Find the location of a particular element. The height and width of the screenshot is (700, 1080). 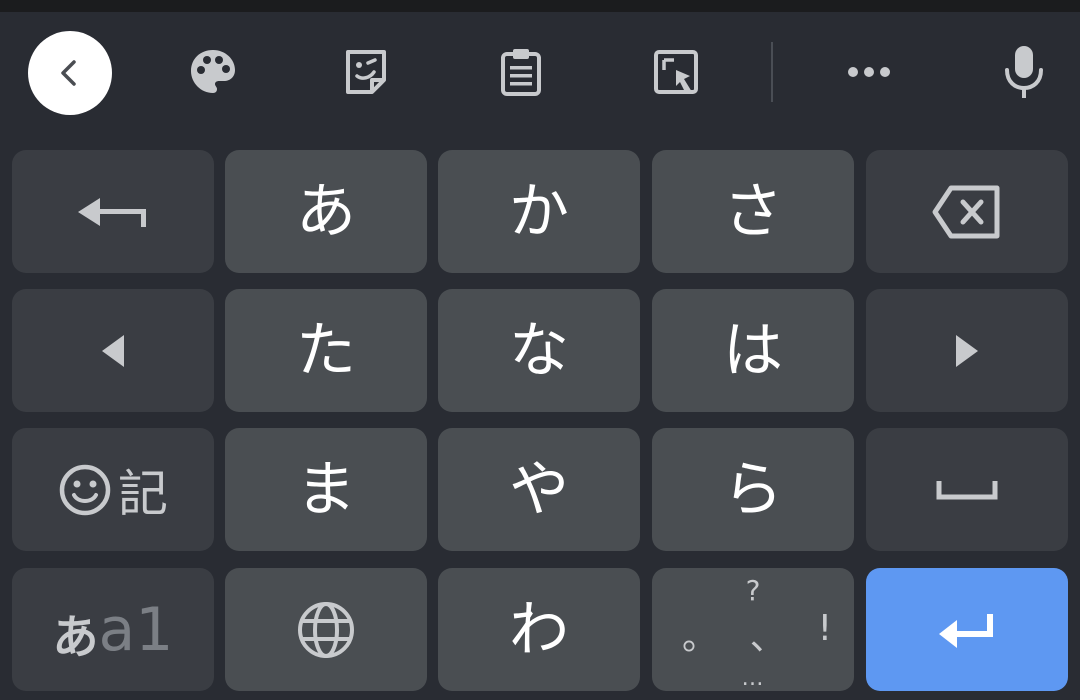

backspace-key is located at coordinates (967, 211).